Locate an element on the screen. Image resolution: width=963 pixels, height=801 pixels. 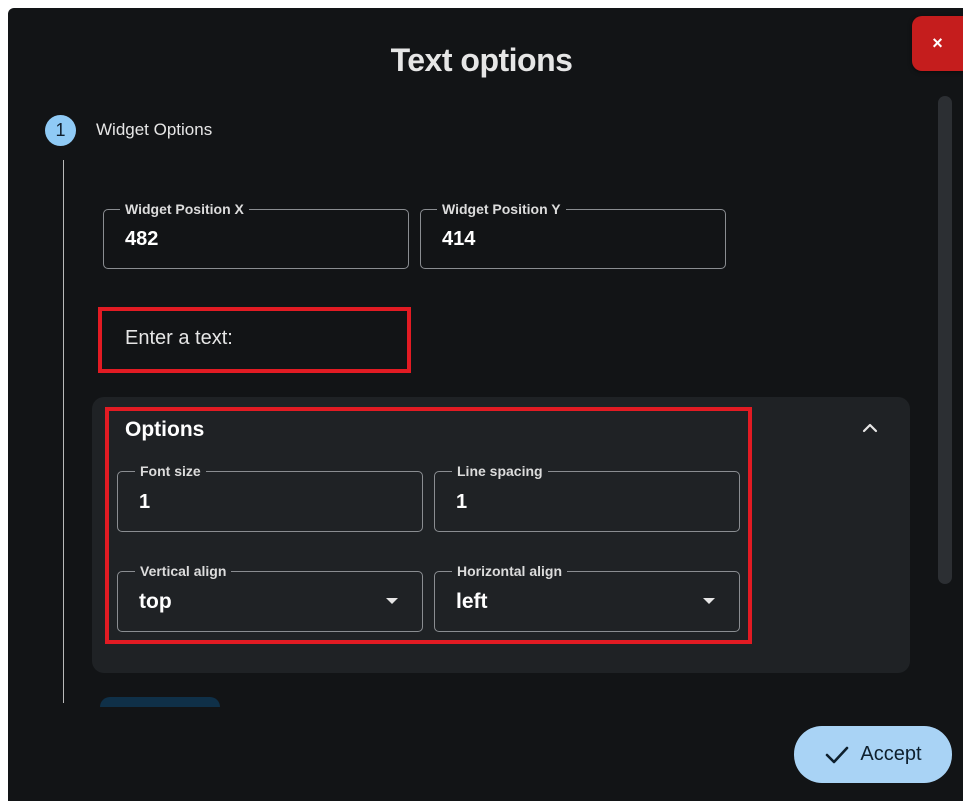
accept-label: Accept is located at coordinates (891, 754).